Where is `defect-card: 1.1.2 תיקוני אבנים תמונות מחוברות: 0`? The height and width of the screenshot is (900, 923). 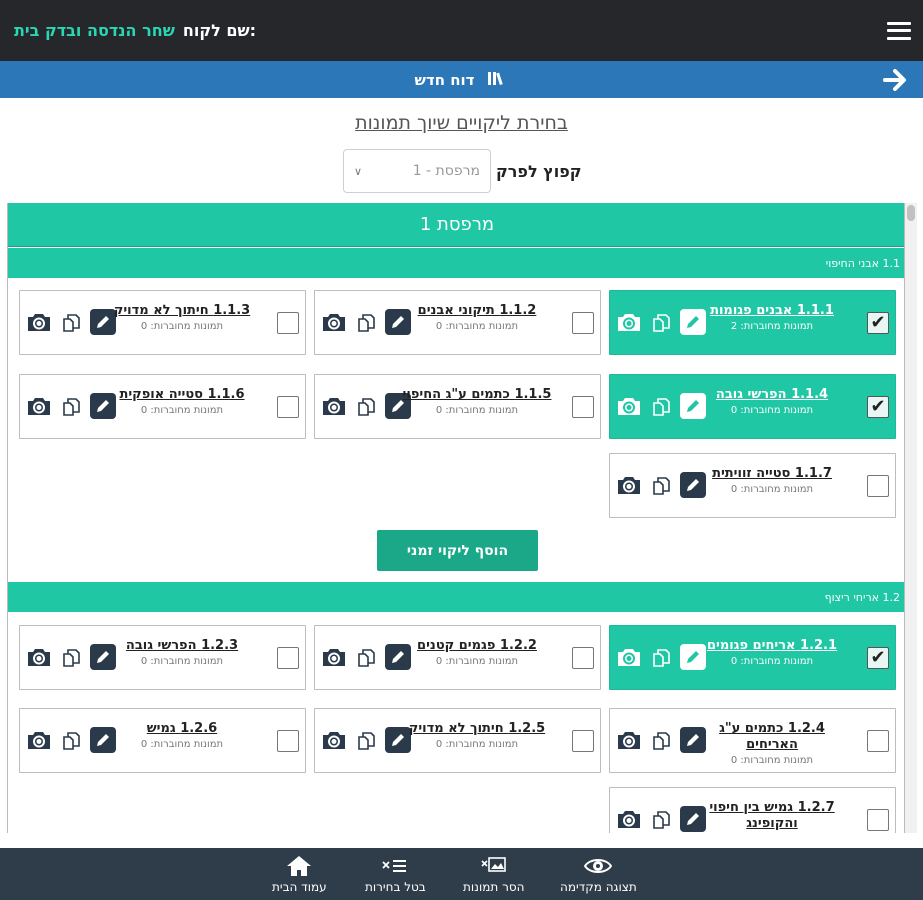
defect-card: 1.1.2 תיקוני אבנים תמונות מחוברות: 0 is located at coordinates (457, 322).